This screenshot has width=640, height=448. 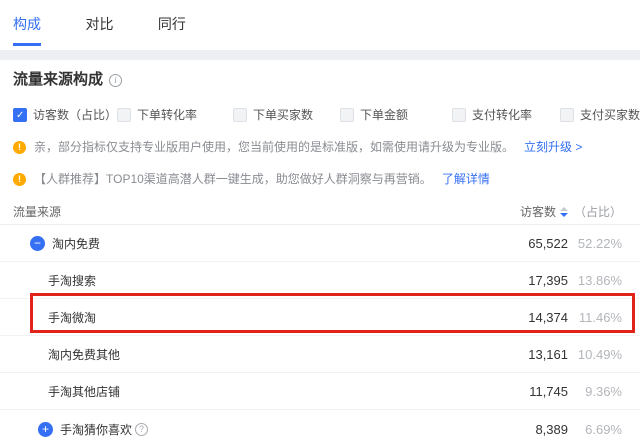 What do you see at coordinates (551, 429) in the screenshot?
I see `visitors-value: 8,389` at bounding box center [551, 429].